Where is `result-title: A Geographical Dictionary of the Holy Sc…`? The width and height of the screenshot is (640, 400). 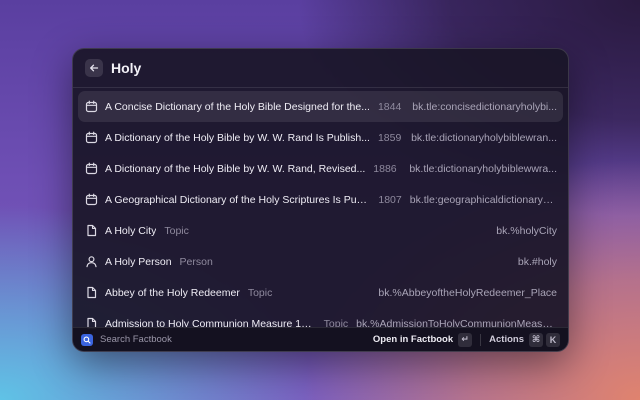 result-title: A Geographical Dictionary of the Holy Sc… is located at coordinates (238, 199).